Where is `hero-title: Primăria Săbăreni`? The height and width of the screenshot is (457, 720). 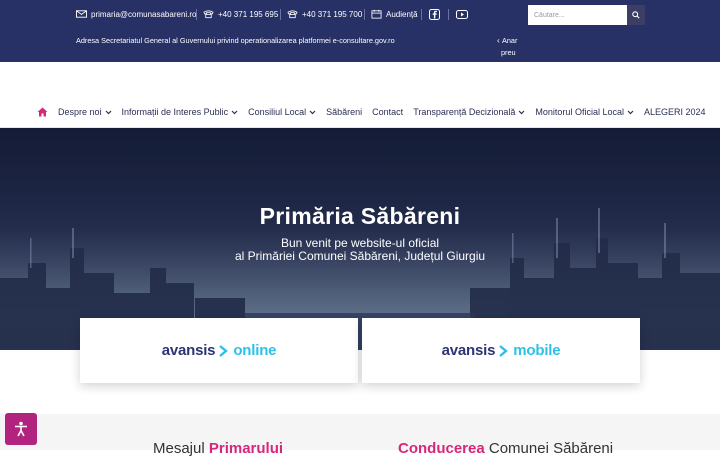
hero-title: Primăria Săbăreni is located at coordinates (360, 216).